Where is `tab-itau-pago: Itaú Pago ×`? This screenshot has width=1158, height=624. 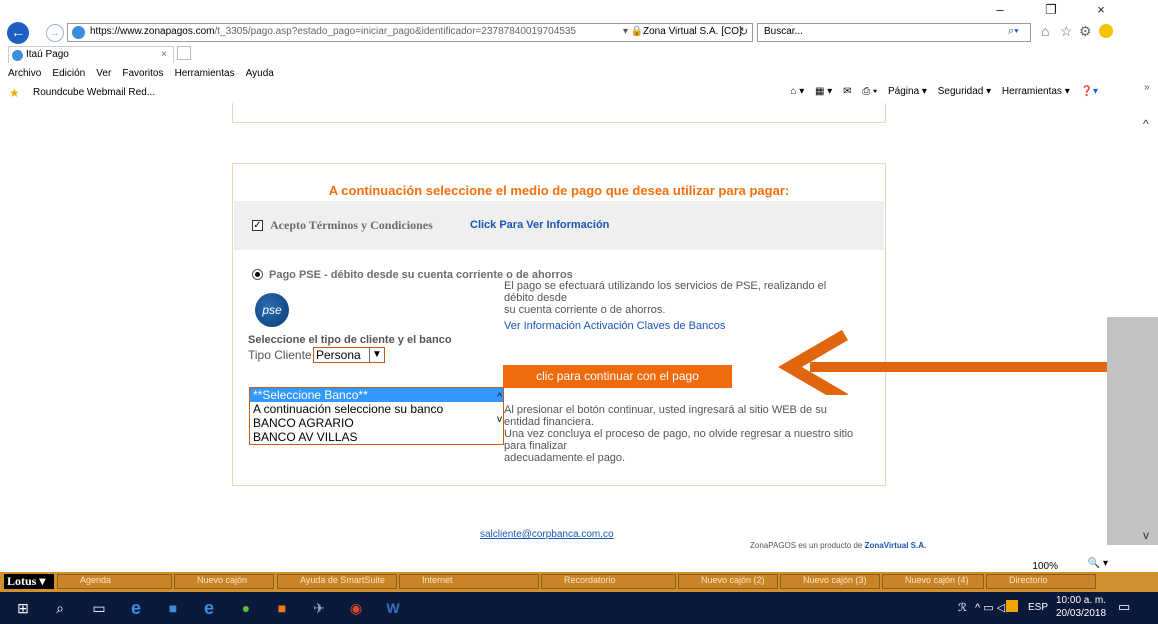
tab-itau-pago: Itaú Pago × is located at coordinates (91, 54).